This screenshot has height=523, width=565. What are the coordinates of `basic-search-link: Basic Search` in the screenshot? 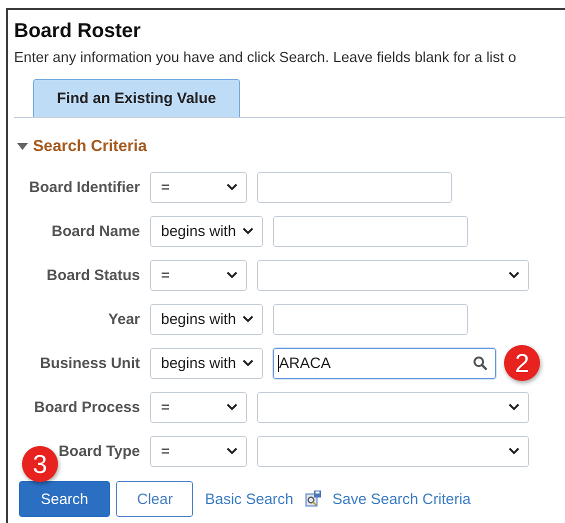 It's located at (249, 499).